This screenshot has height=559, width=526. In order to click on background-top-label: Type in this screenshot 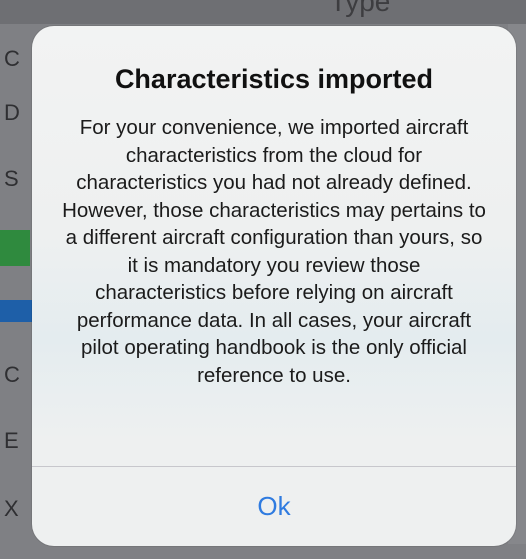, I will do `click(360, 8)`.